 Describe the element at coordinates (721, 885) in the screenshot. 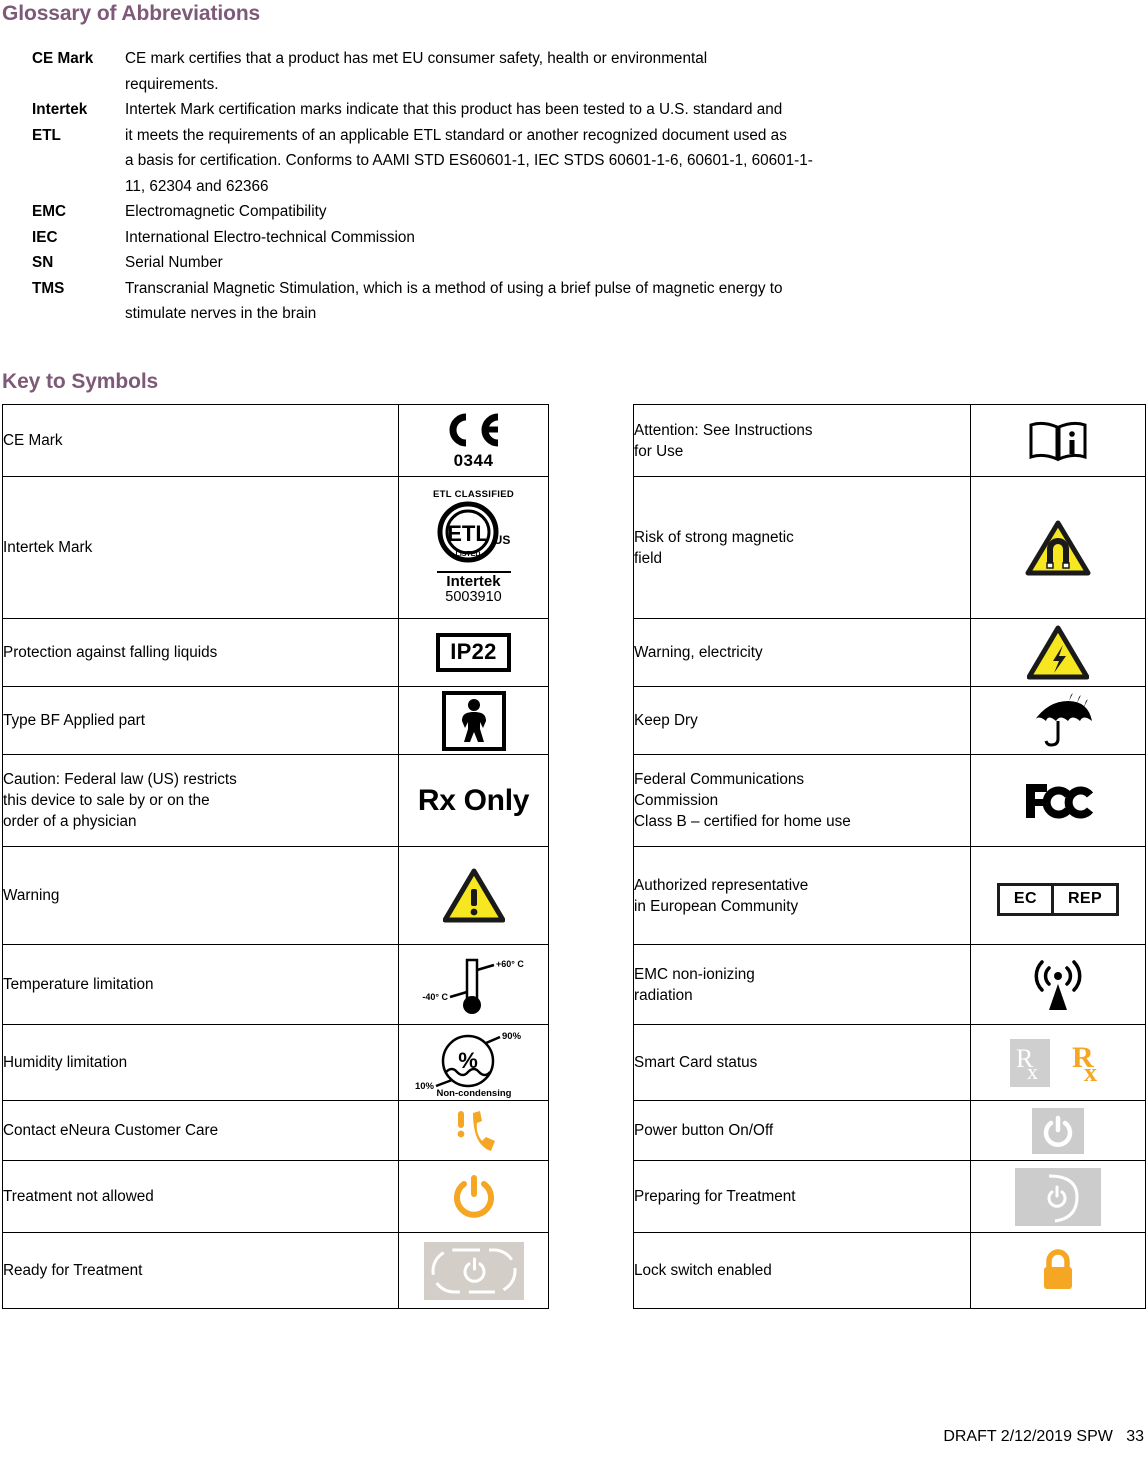

I see `description-line: Authorized representative` at that location.